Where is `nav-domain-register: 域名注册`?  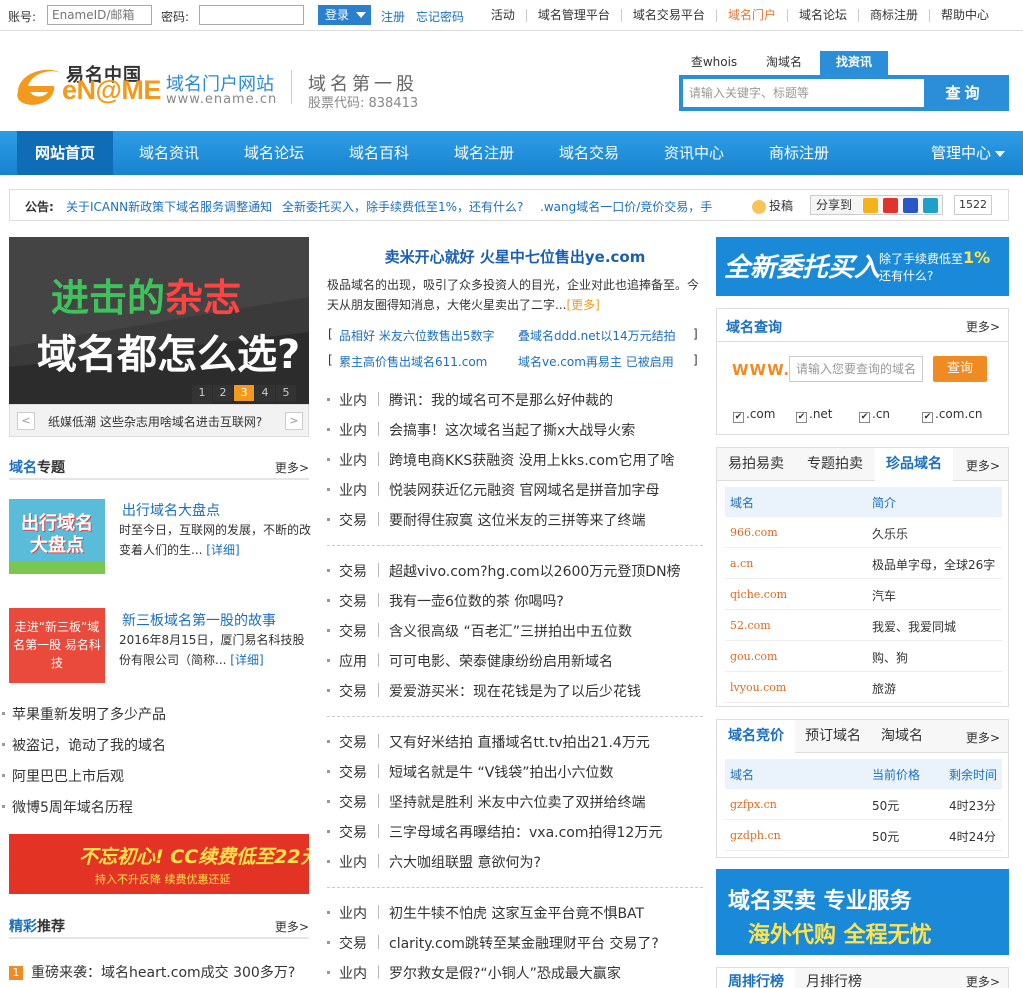 nav-domain-register: 域名注册 is located at coordinates (484, 153).